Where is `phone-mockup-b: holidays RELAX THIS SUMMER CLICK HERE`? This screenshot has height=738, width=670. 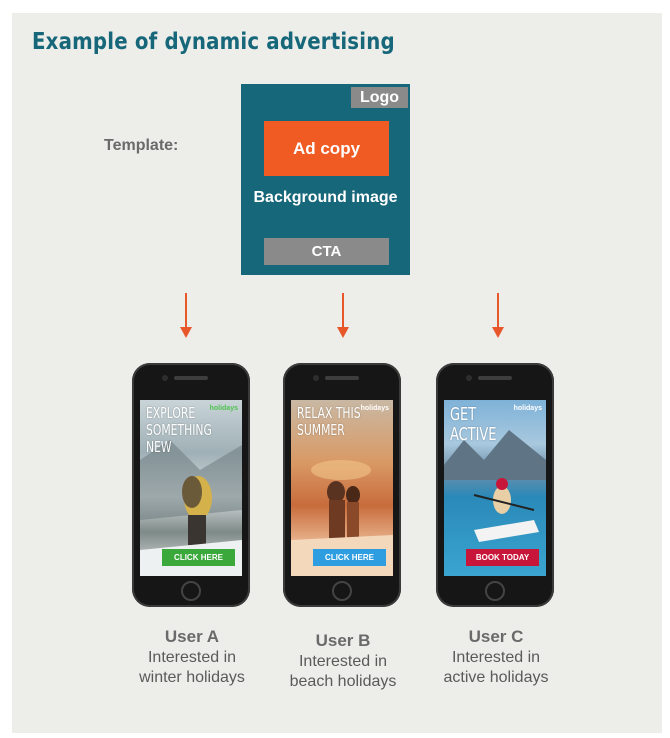
phone-mockup-b: holidays RELAX THIS SUMMER CLICK HERE is located at coordinates (342, 485).